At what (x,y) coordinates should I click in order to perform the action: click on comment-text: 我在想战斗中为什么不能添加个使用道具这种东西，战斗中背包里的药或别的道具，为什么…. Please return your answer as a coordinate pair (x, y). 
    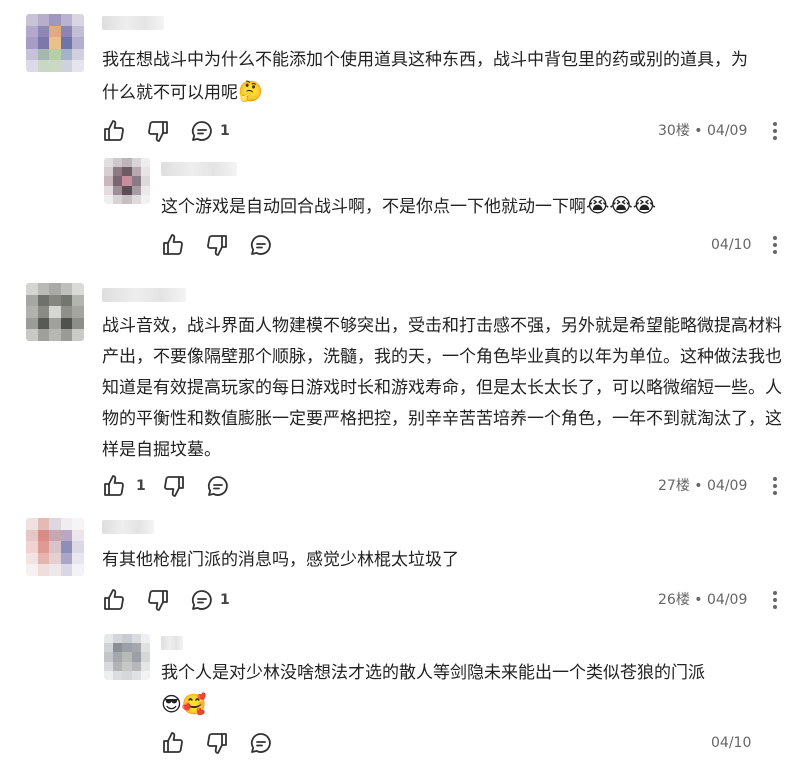
    Looking at the image, I should click on (425, 76).